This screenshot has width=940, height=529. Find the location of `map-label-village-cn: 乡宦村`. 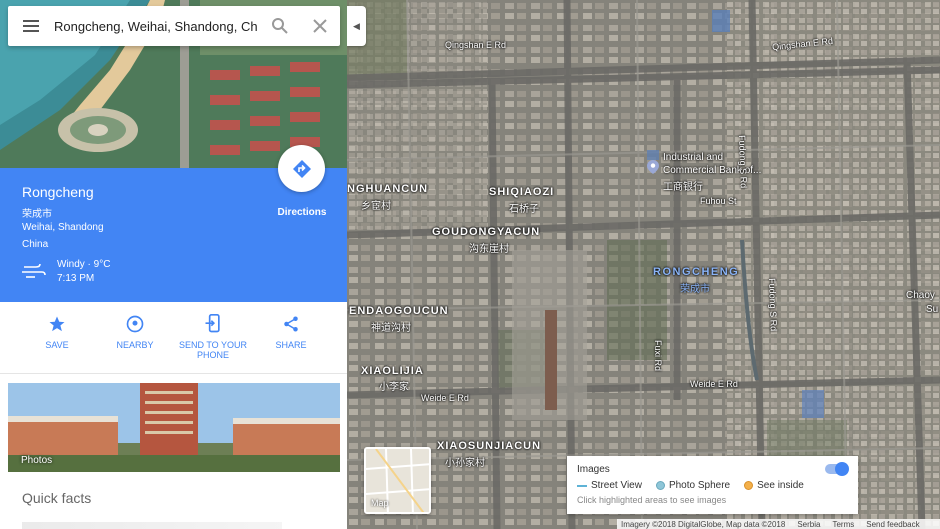

map-label-village-cn: 乡宦村 is located at coordinates (376, 206).